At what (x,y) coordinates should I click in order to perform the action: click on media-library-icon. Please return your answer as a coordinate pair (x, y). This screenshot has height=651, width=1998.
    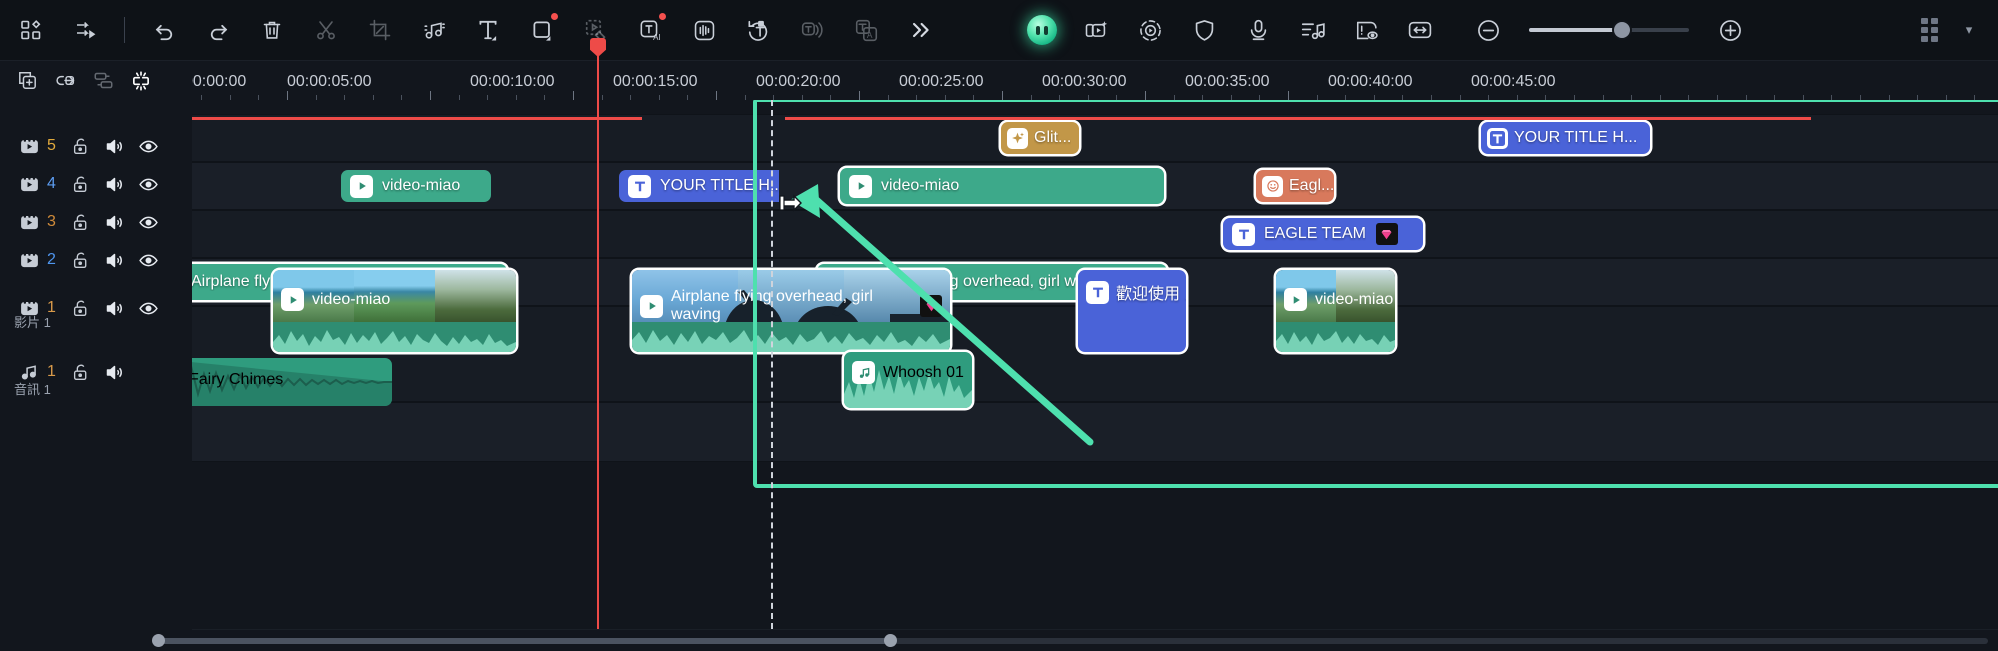
    Looking at the image, I should click on (31, 30).